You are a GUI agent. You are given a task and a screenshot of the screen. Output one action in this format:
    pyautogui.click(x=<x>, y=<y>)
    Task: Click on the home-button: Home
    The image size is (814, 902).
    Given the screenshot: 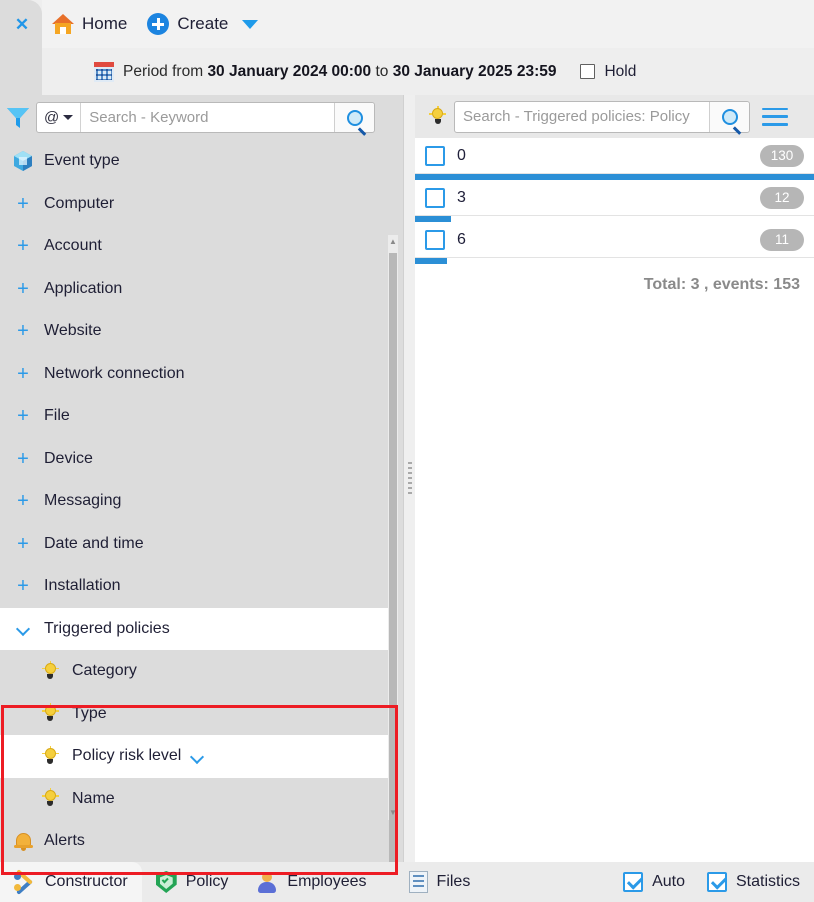 What is the action you would take?
    pyautogui.click(x=89, y=24)
    